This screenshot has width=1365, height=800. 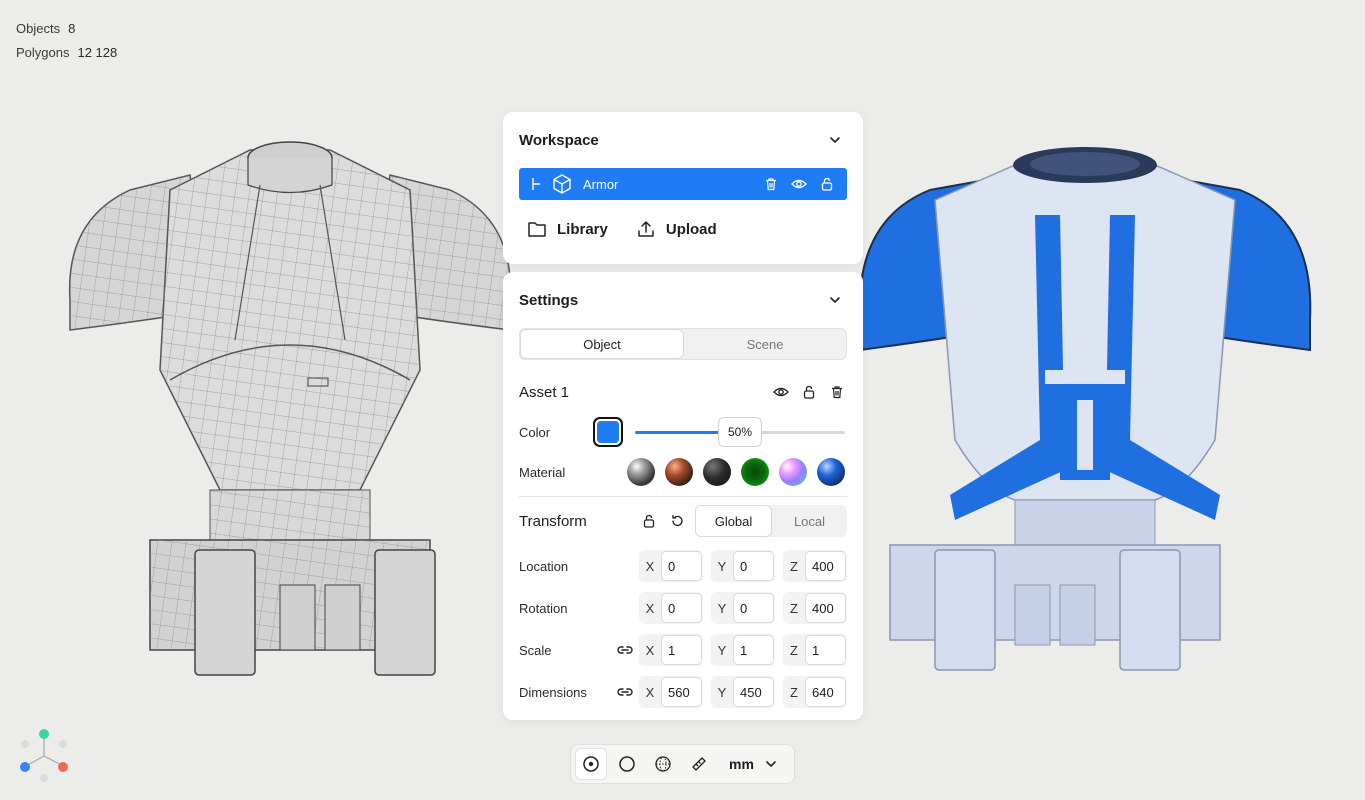 I want to click on iridescent-sphere-material, so click(x=793, y=472).